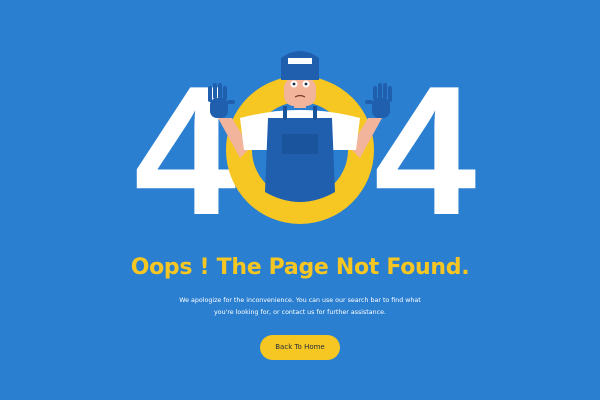  What do you see at coordinates (300, 267) in the screenshot?
I see `page-title: Oops ! The Page Not Found.` at bounding box center [300, 267].